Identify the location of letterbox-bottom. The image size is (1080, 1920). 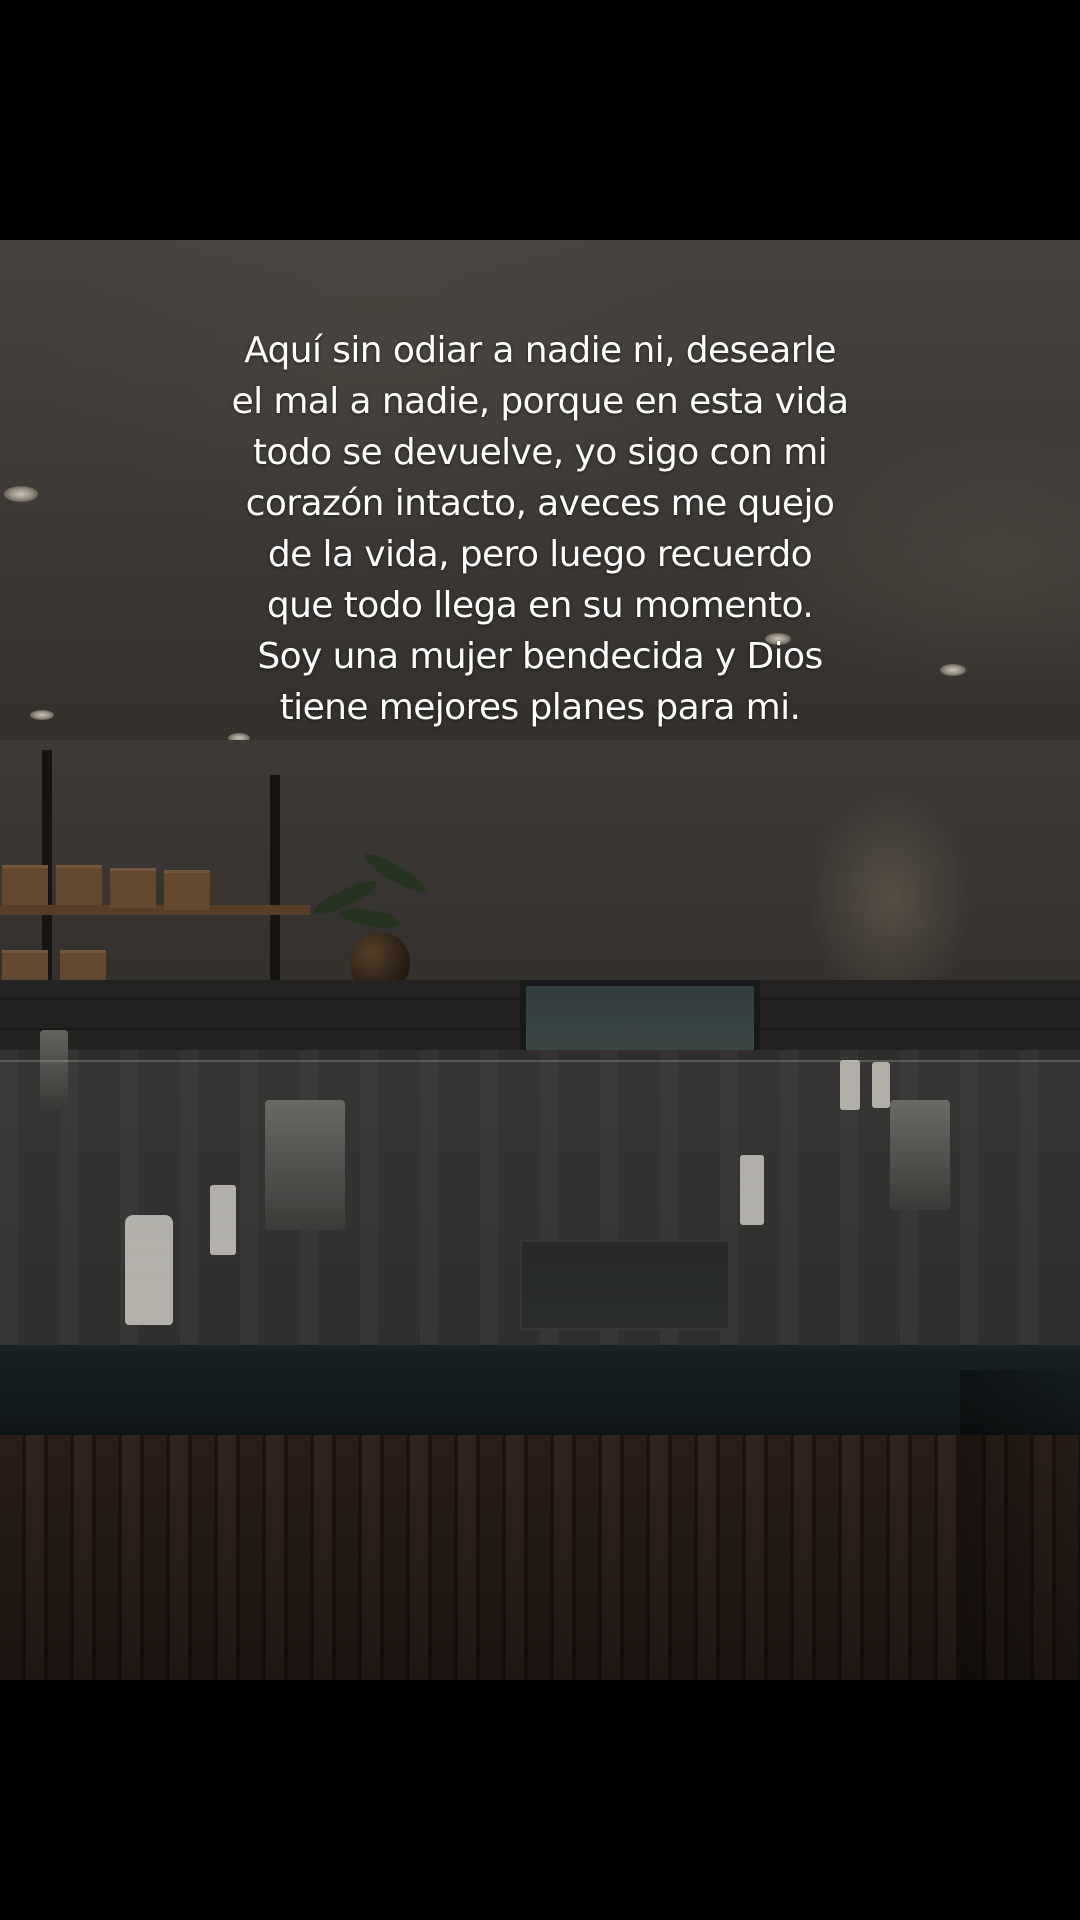
(540, 1800).